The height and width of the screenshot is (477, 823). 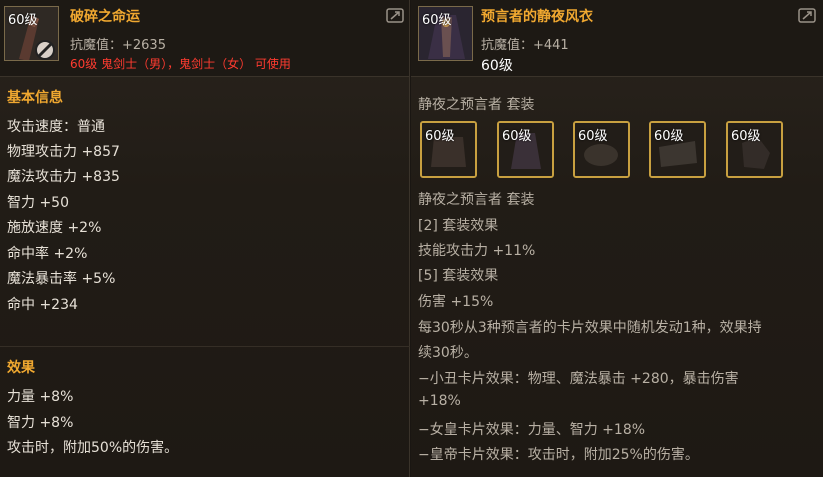 What do you see at coordinates (35, 98) in the screenshot?
I see `basic-info-title: 基本信息` at bounding box center [35, 98].